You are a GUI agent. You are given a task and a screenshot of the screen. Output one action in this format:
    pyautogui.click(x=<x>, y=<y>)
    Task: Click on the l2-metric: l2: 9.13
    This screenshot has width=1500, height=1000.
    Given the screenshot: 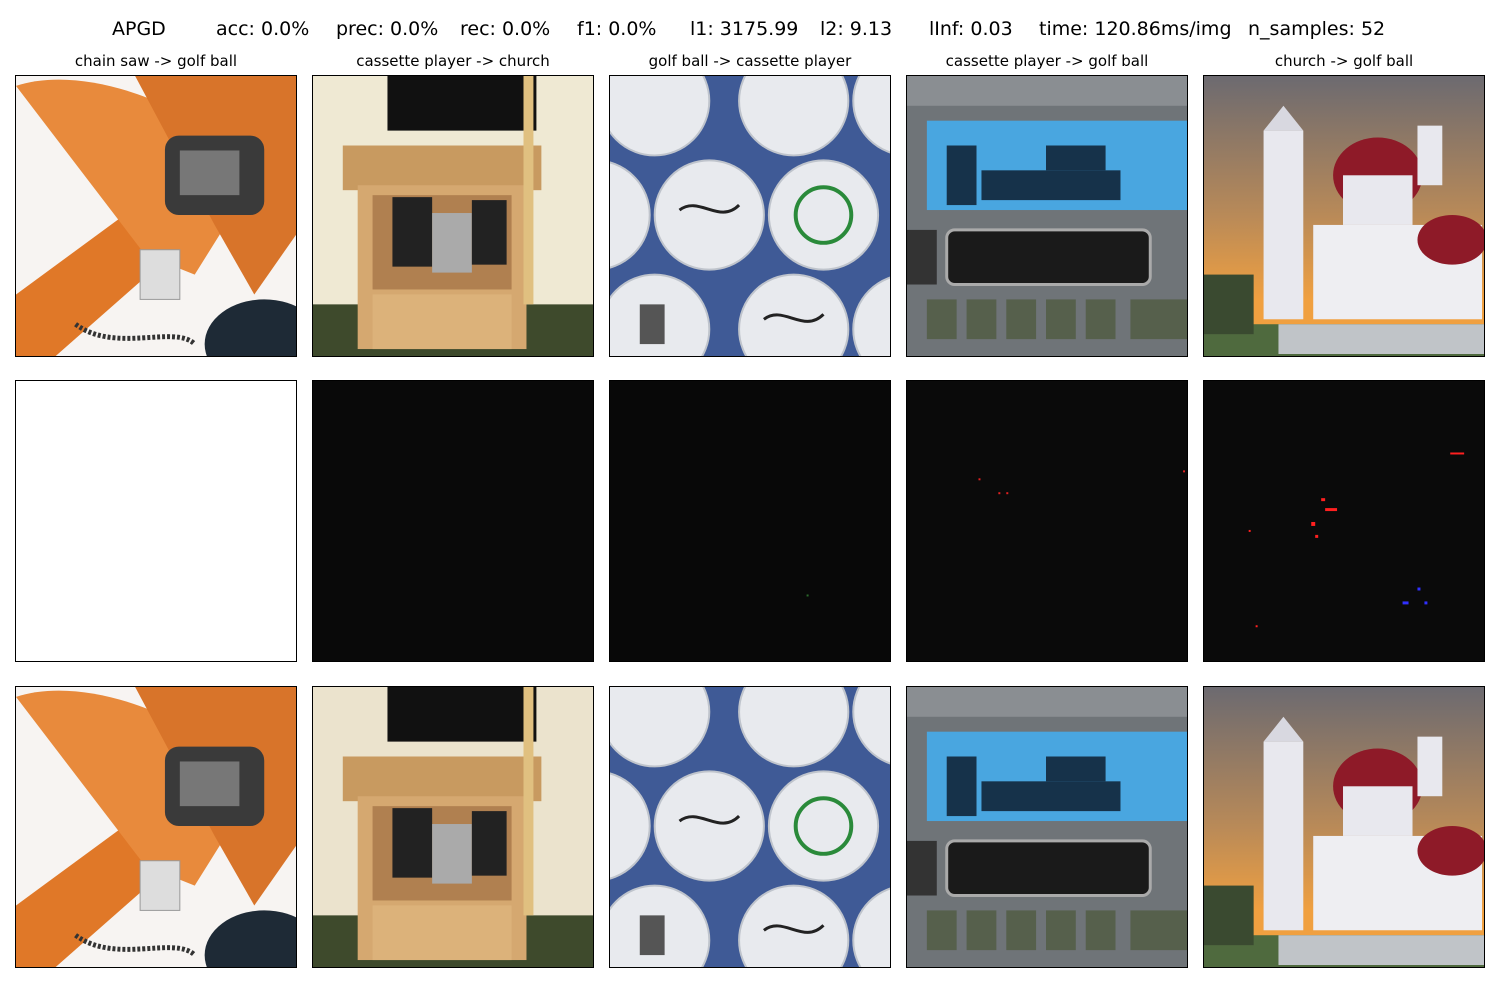 What is the action you would take?
    pyautogui.click(x=856, y=29)
    